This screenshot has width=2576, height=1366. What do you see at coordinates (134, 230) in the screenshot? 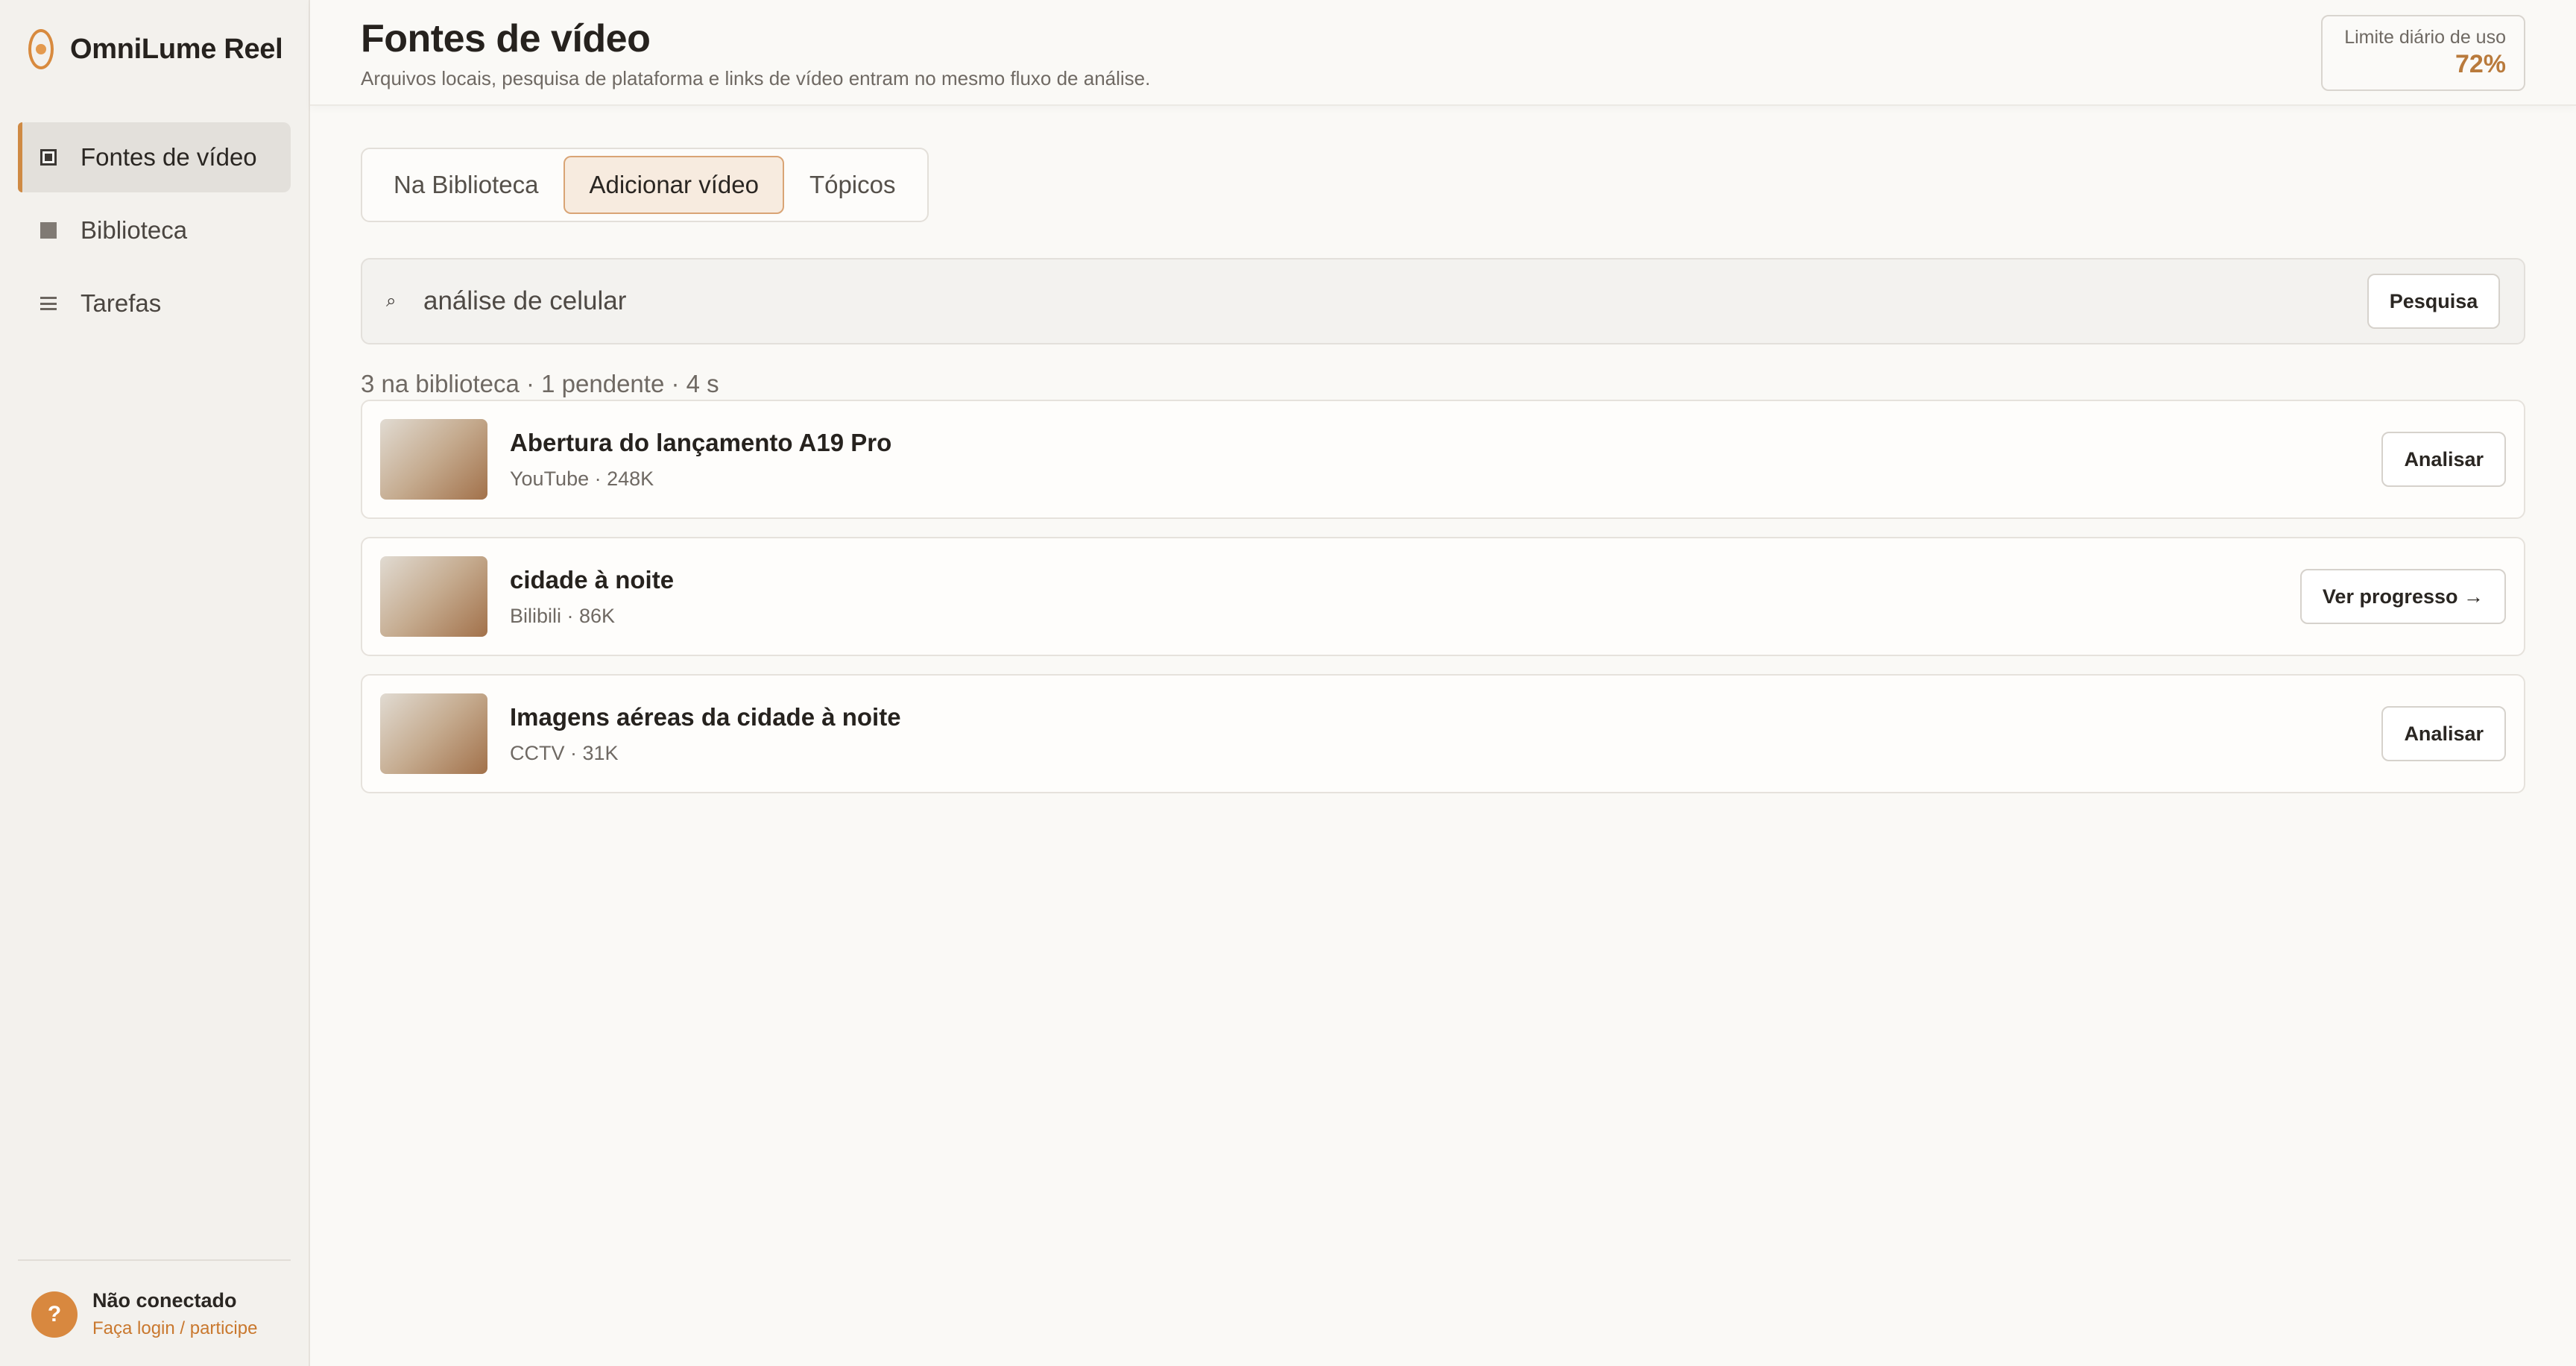
I see `sidebar-item-label: Biblioteca` at bounding box center [134, 230].